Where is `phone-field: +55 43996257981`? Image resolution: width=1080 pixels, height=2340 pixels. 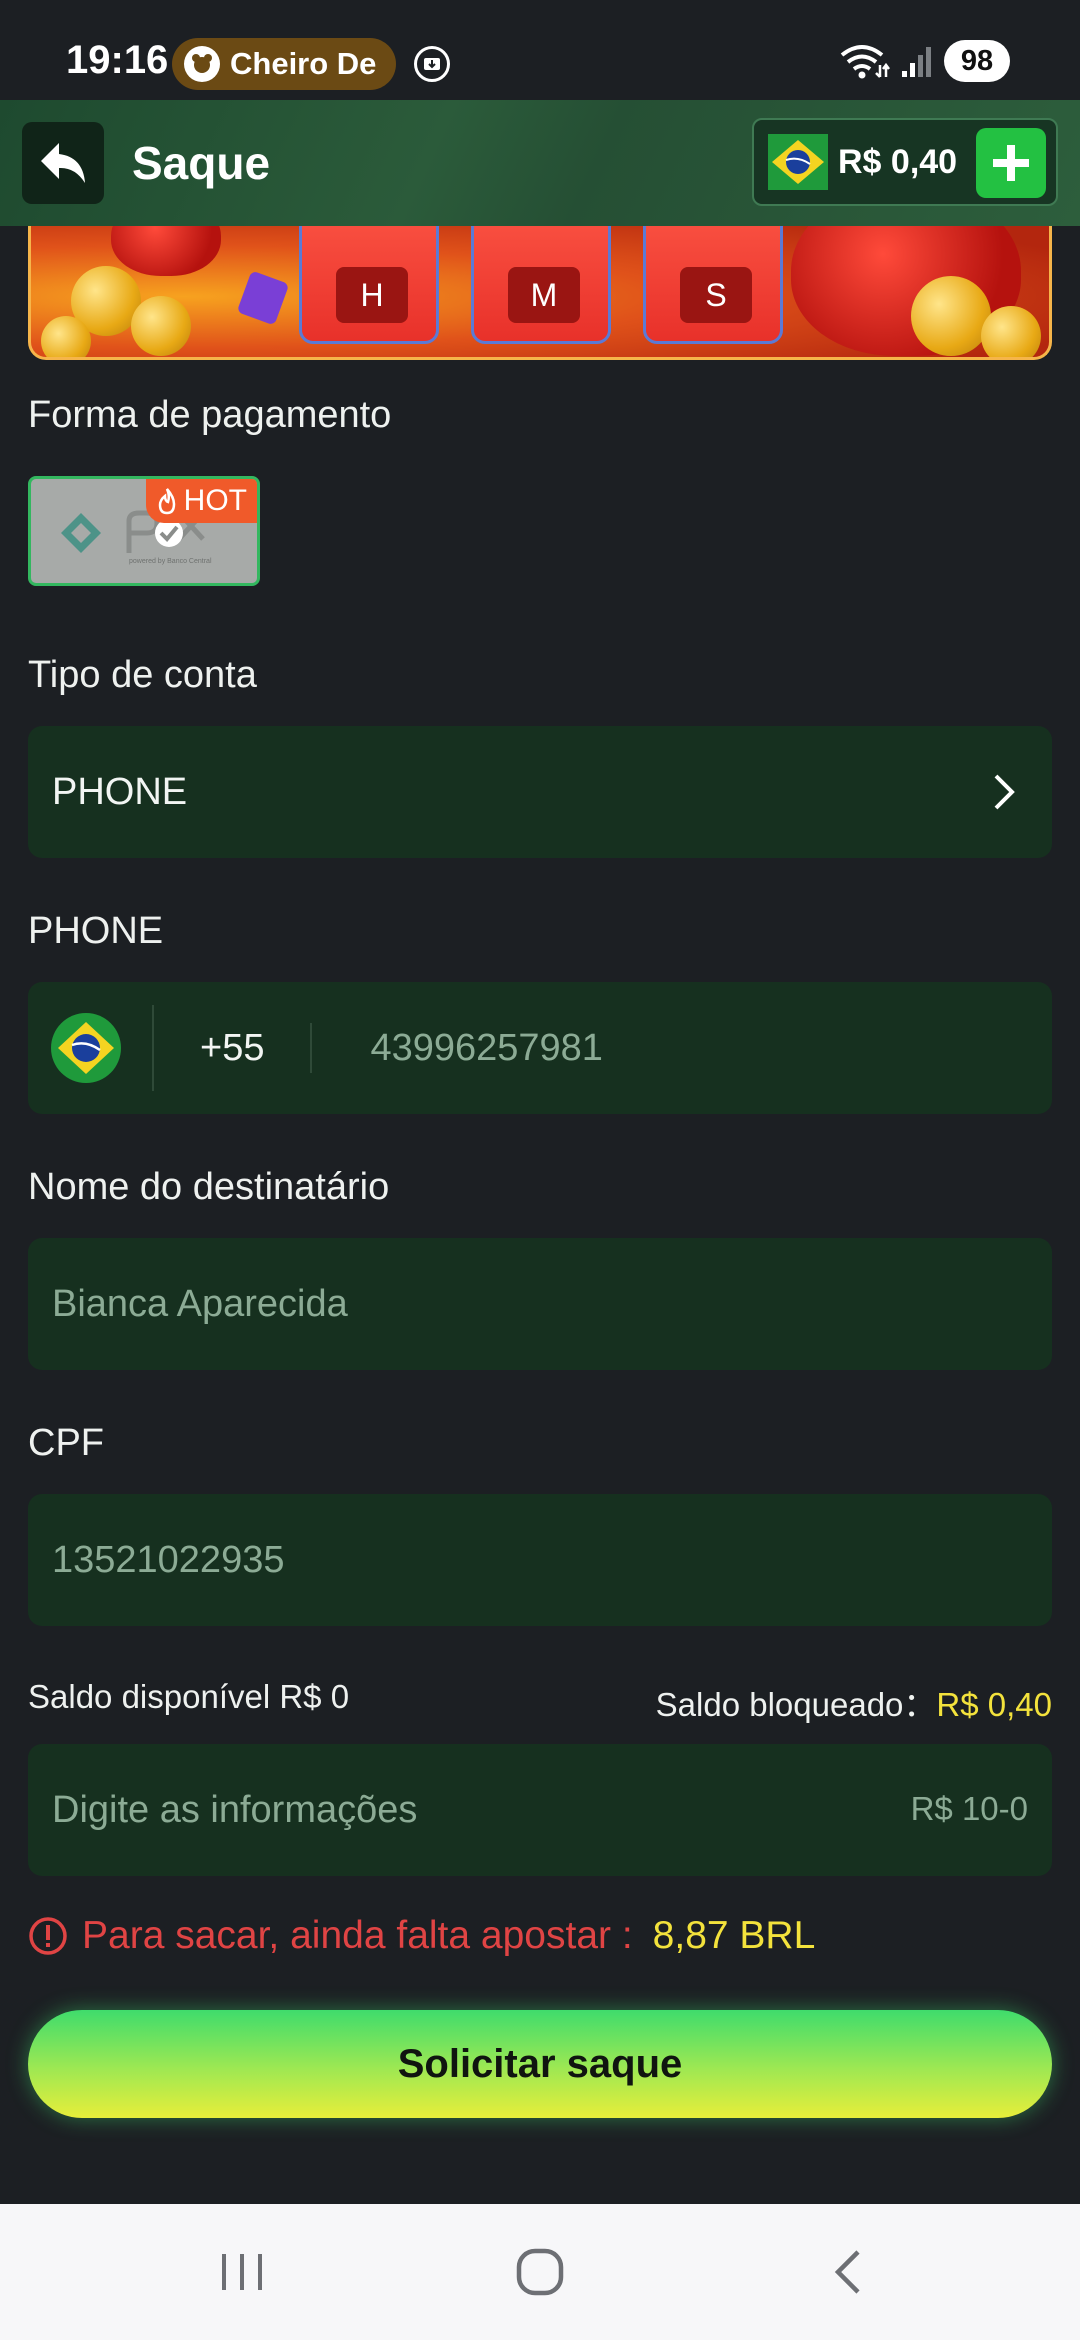 phone-field: +55 43996257981 is located at coordinates (540, 1048).